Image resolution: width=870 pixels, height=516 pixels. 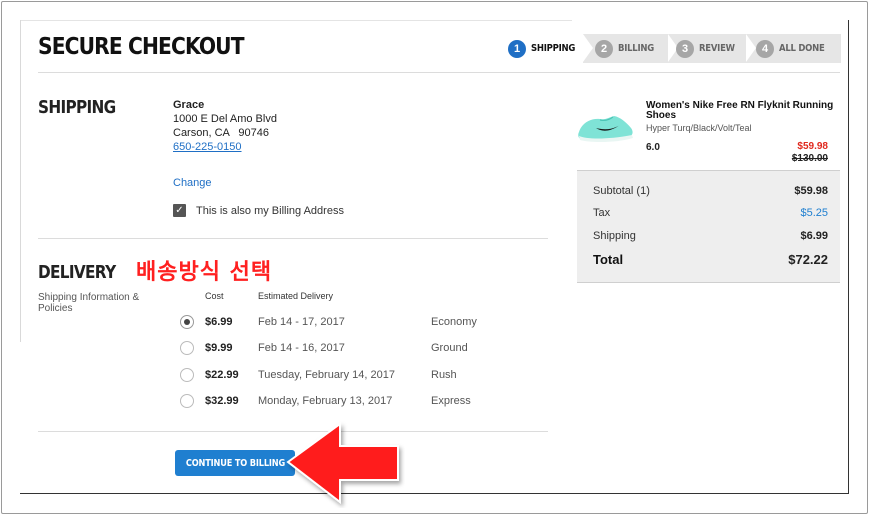 I want to click on option-method: Express, so click(x=451, y=401).